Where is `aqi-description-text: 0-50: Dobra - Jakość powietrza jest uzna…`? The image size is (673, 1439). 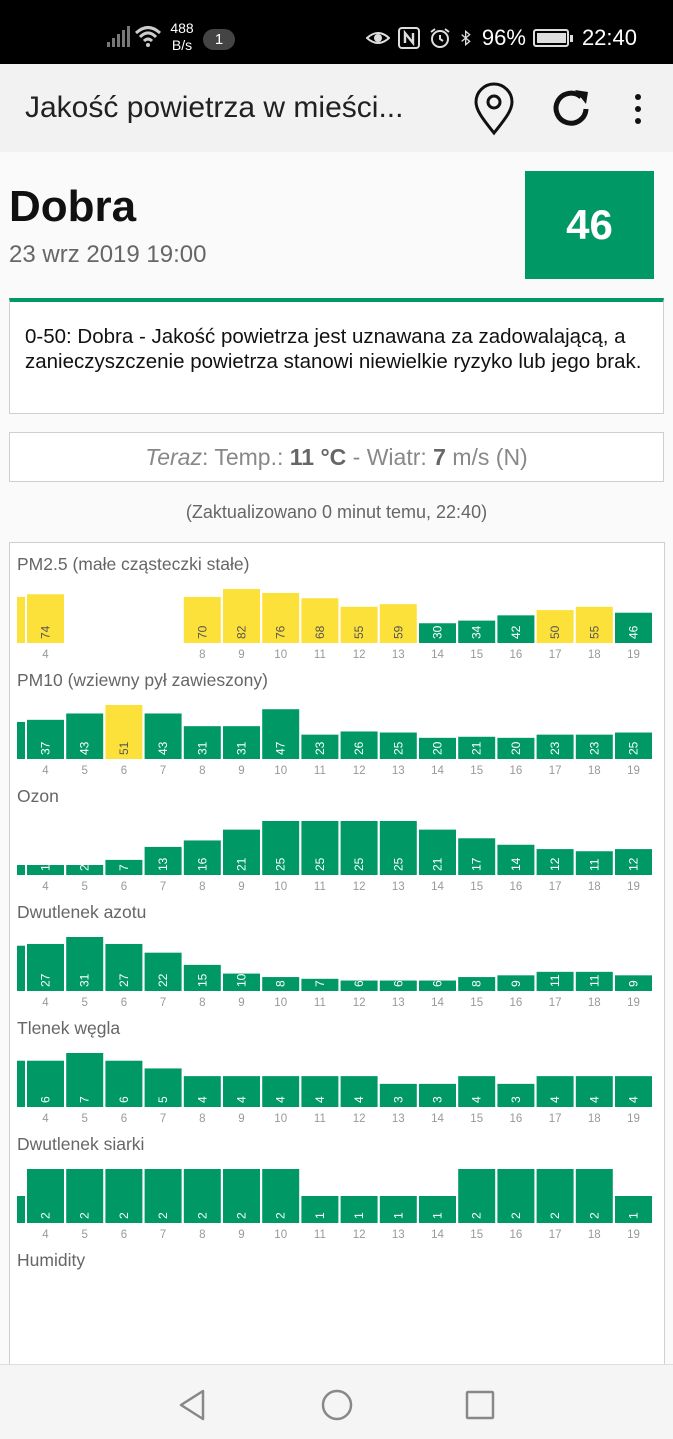 aqi-description-text: 0-50: Dobra - Jakość powietrza jest uzna… is located at coordinates (333, 349).